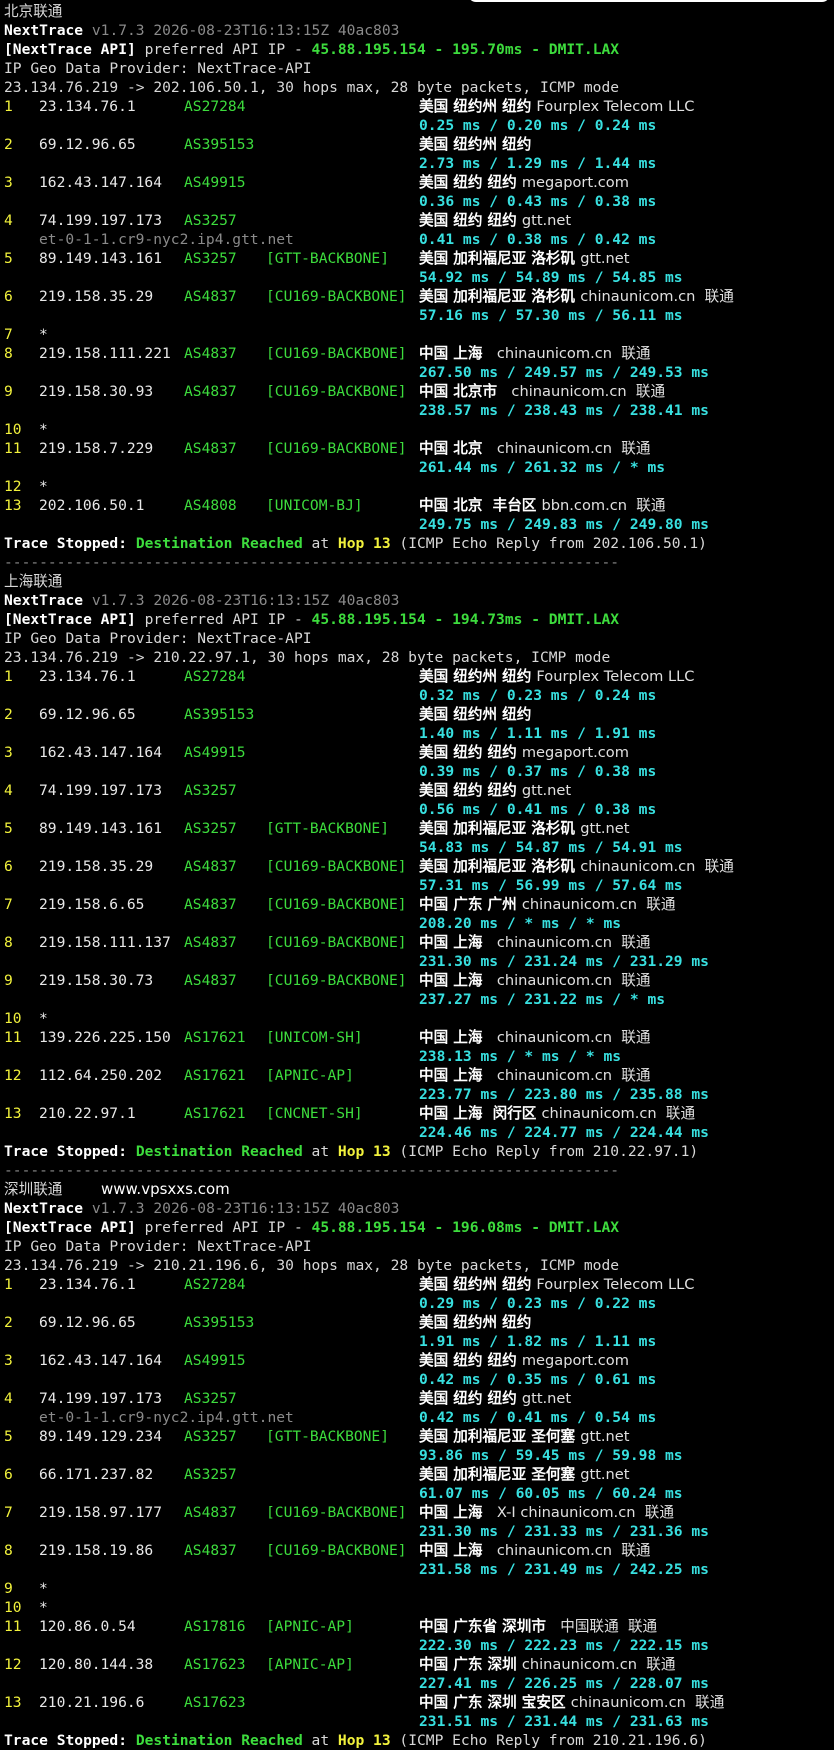 This screenshot has width=834, height=1750. Describe the element at coordinates (451, 1550) in the screenshot. I see `hop-geo-text: 中国 上海` at that location.